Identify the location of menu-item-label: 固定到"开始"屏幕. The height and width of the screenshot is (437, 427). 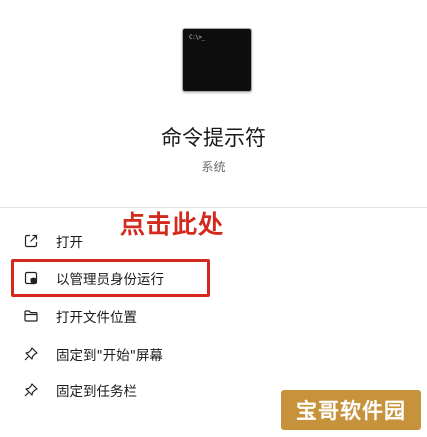
(109, 356).